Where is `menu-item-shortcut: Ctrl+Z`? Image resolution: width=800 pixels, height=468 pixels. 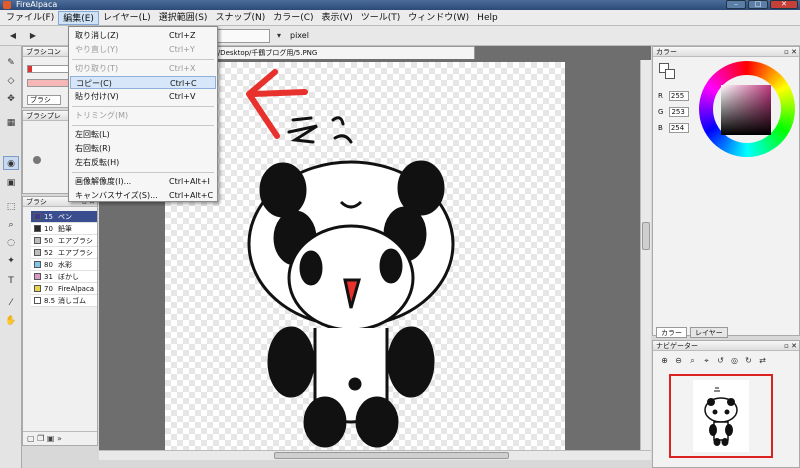 menu-item-shortcut: Ctrl+Z is located at coordinates (182, 35).